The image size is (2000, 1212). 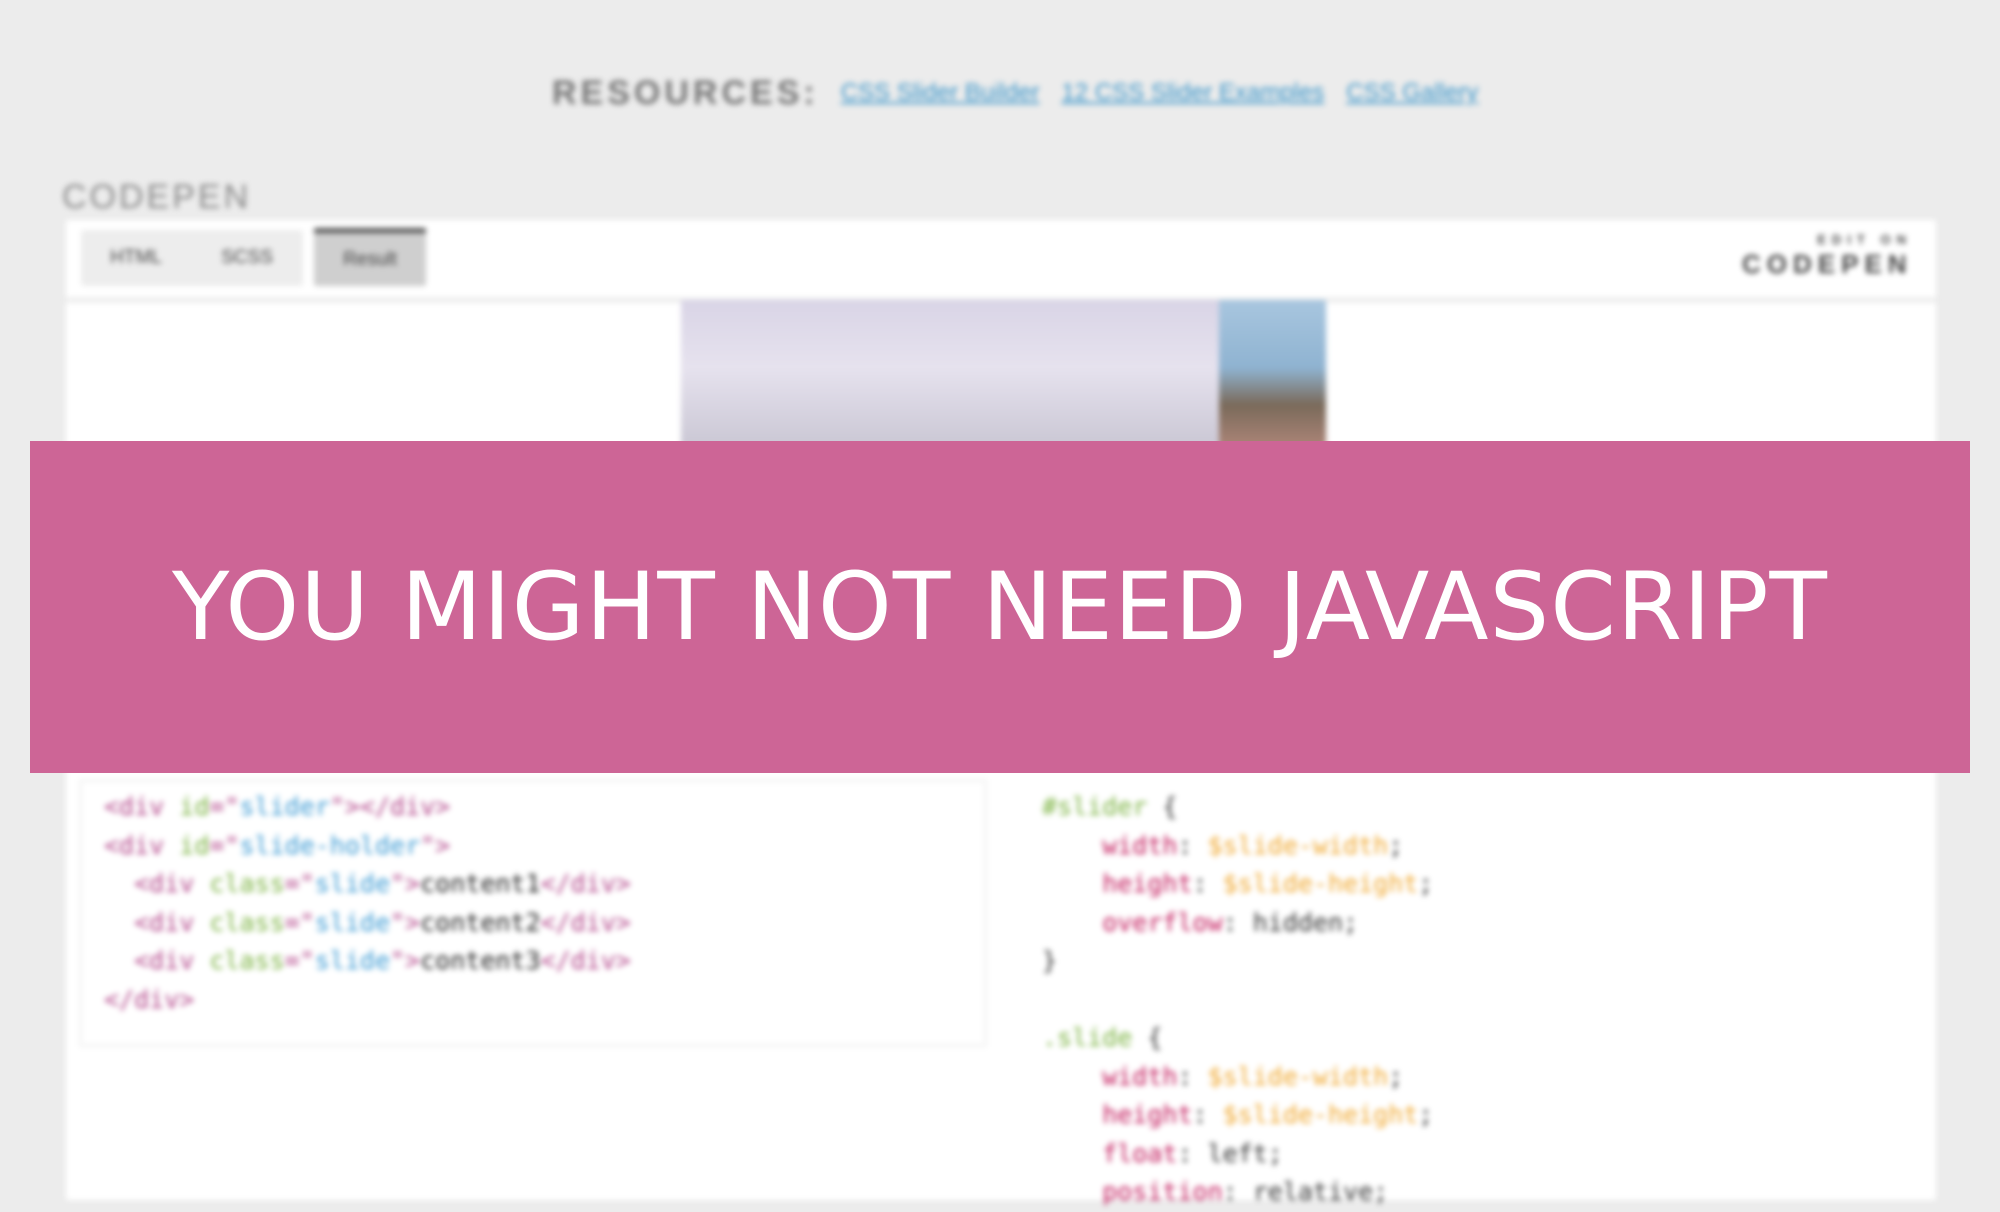 What do you see at coordinates (533, 1000) in the screenshot?
I see `code-line: </div>` at bounding box center [533, 1000].